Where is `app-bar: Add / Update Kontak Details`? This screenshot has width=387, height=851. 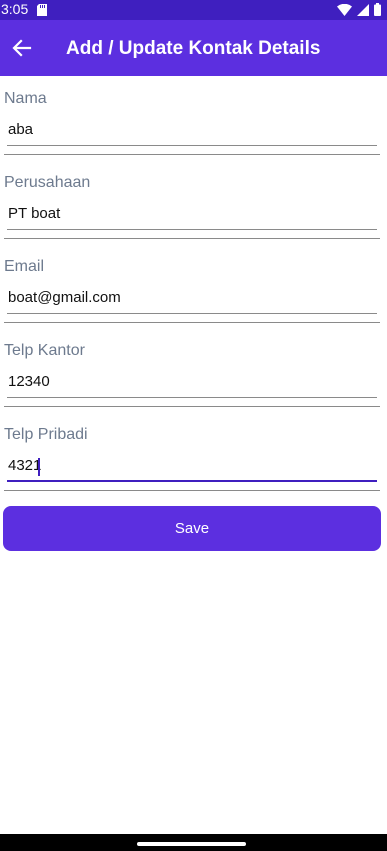
app-bar: Add / Update Kontak Details is located at coordinates (193, 48).